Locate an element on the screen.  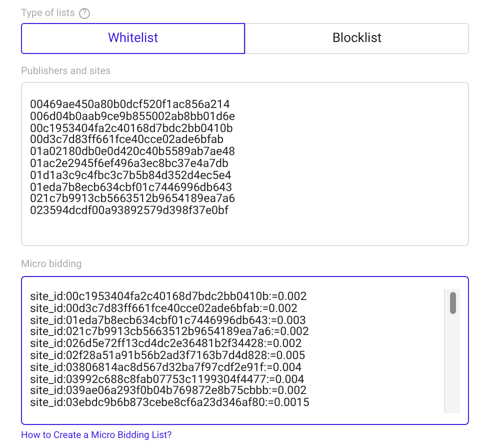
publisher-id: 00c1953404fa2c40168d7bdc2bb0410b is located at coordinates (131, 128).